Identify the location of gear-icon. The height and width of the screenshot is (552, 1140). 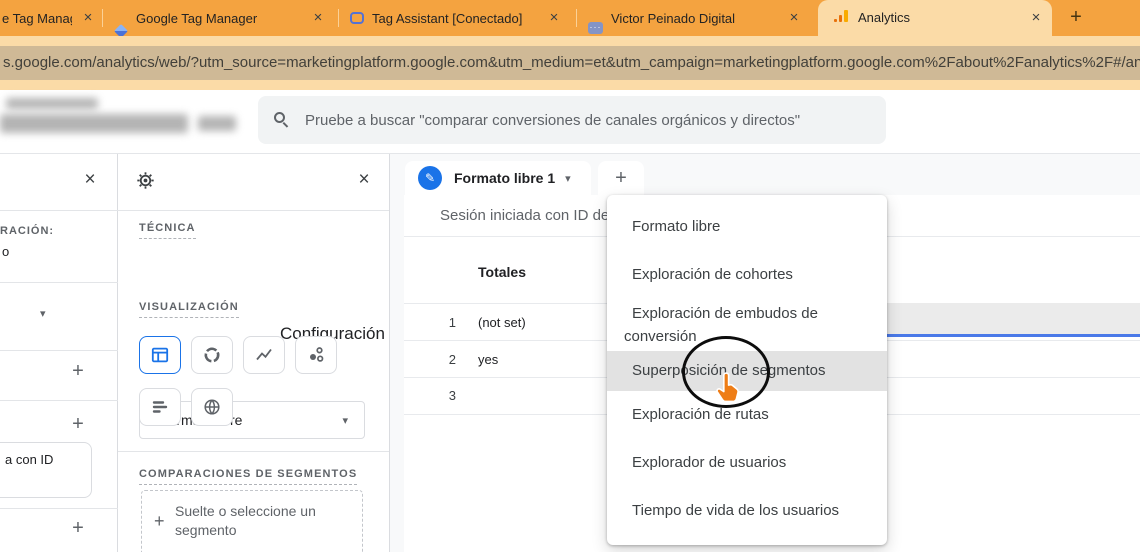
(145, 180).